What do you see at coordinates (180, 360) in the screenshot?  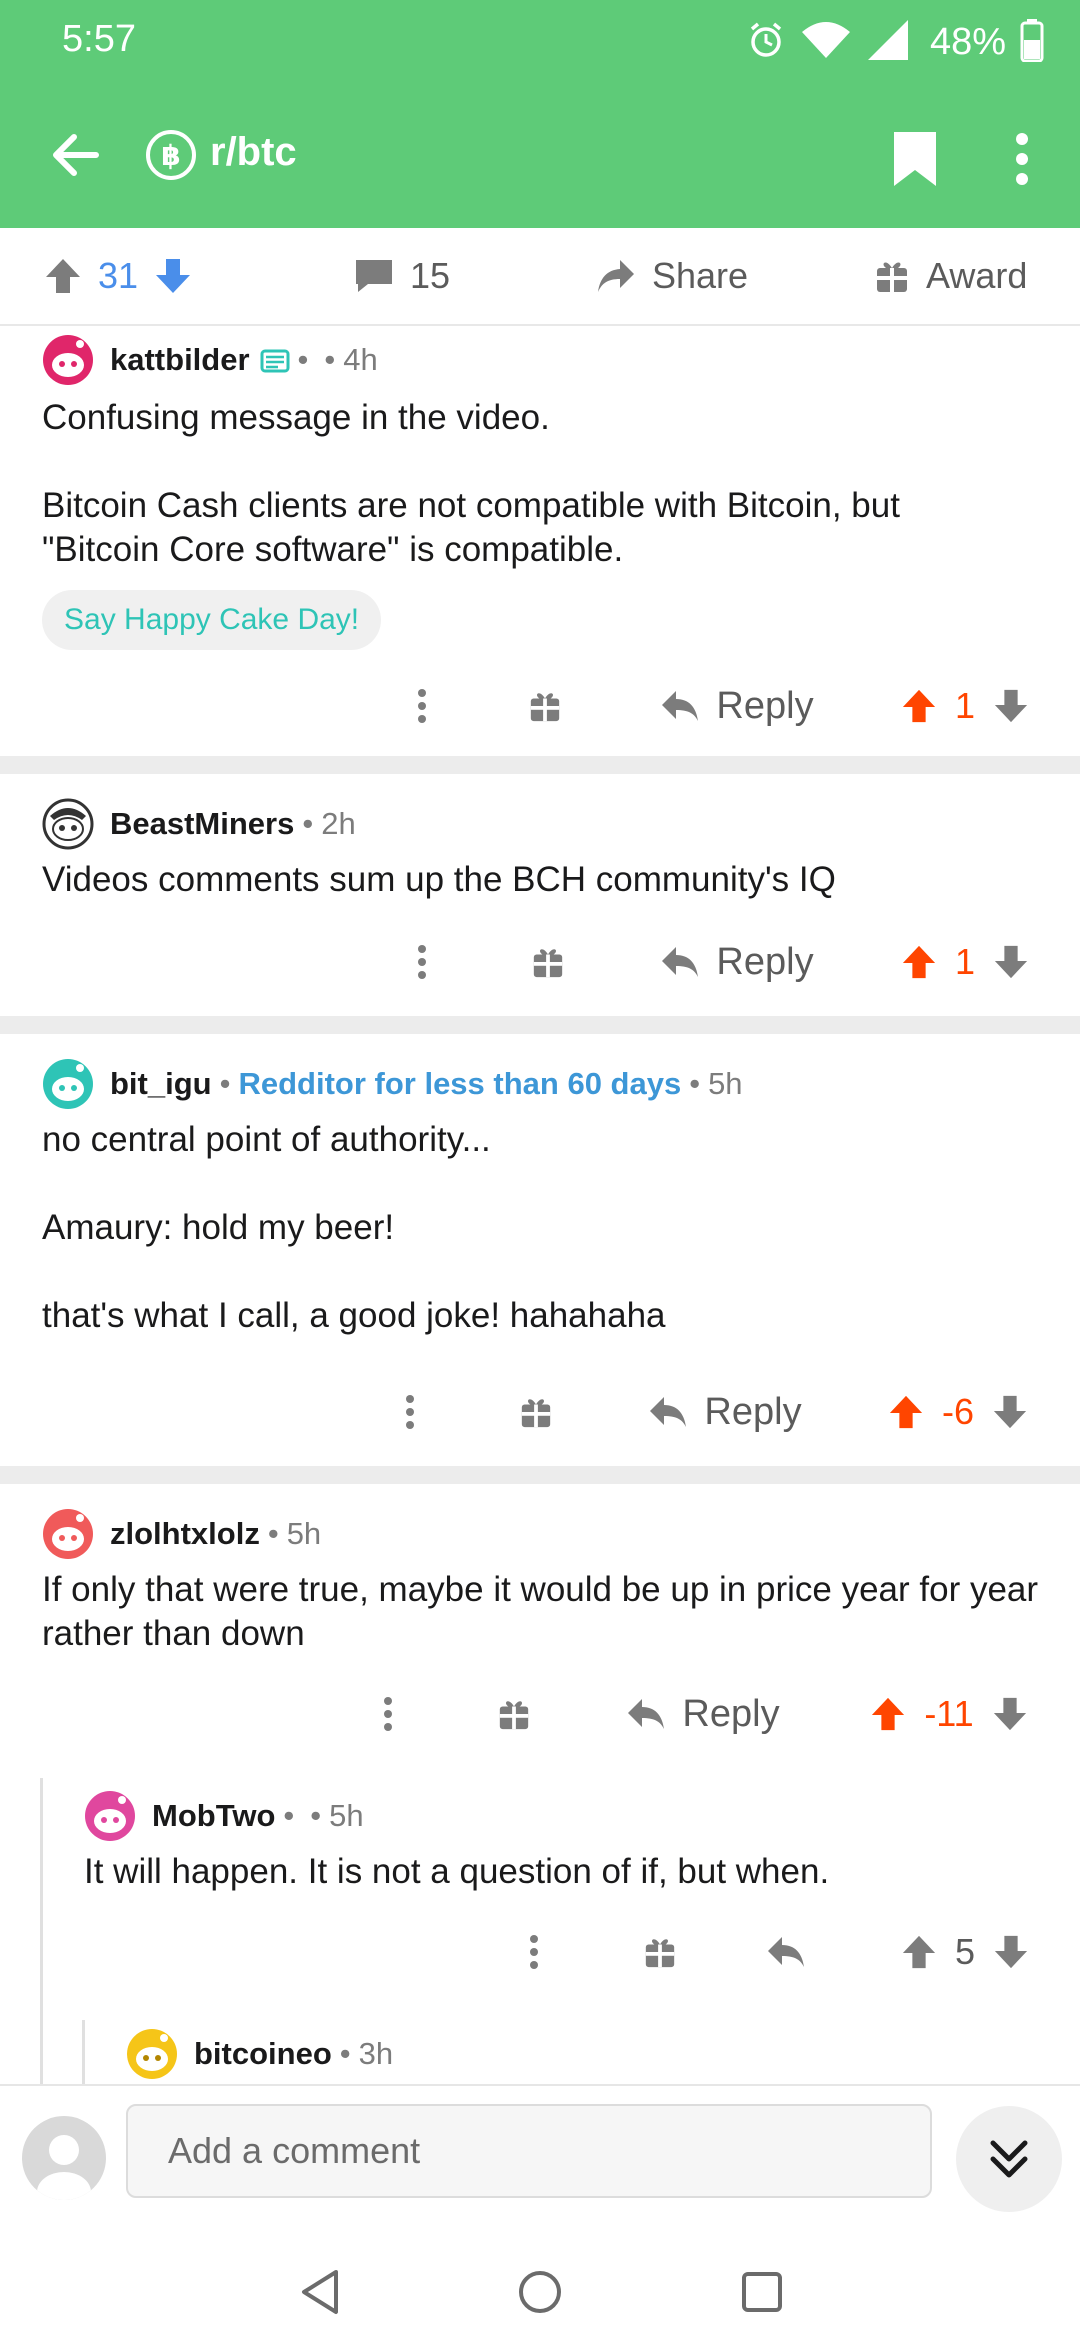 I see `comment-username: kattbilder` at bounding box center [180, 360].